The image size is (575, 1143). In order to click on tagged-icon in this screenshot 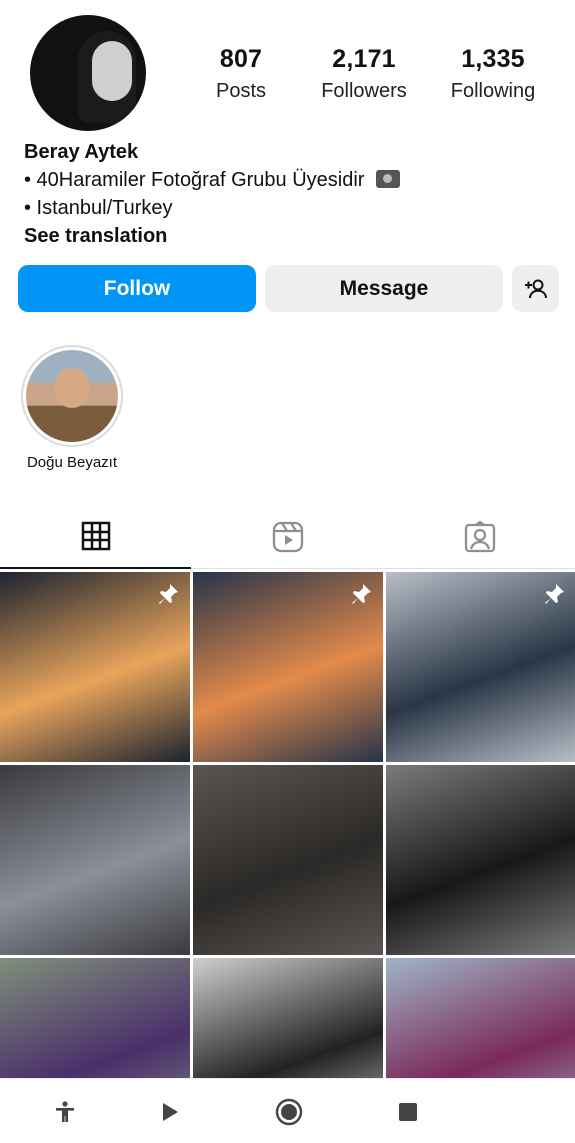, I will do `click(479, 537)`.